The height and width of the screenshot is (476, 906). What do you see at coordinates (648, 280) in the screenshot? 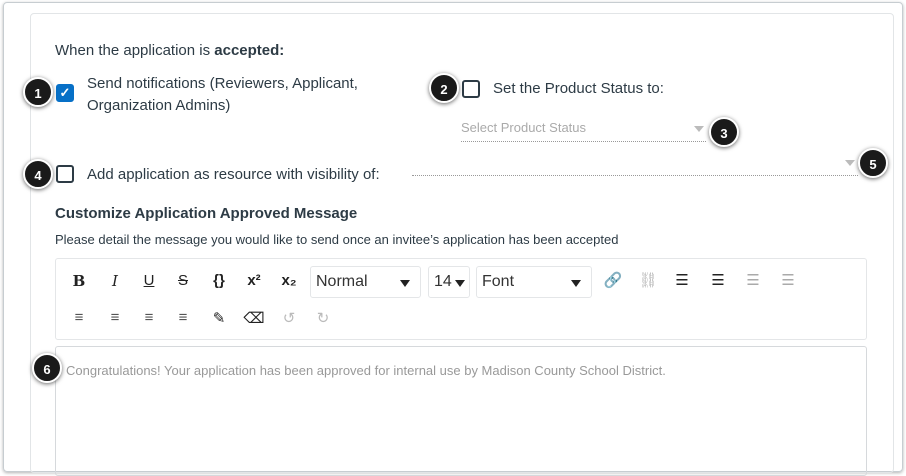
I see `unlink-icon: ⛓` at bounding box center [648, 280].